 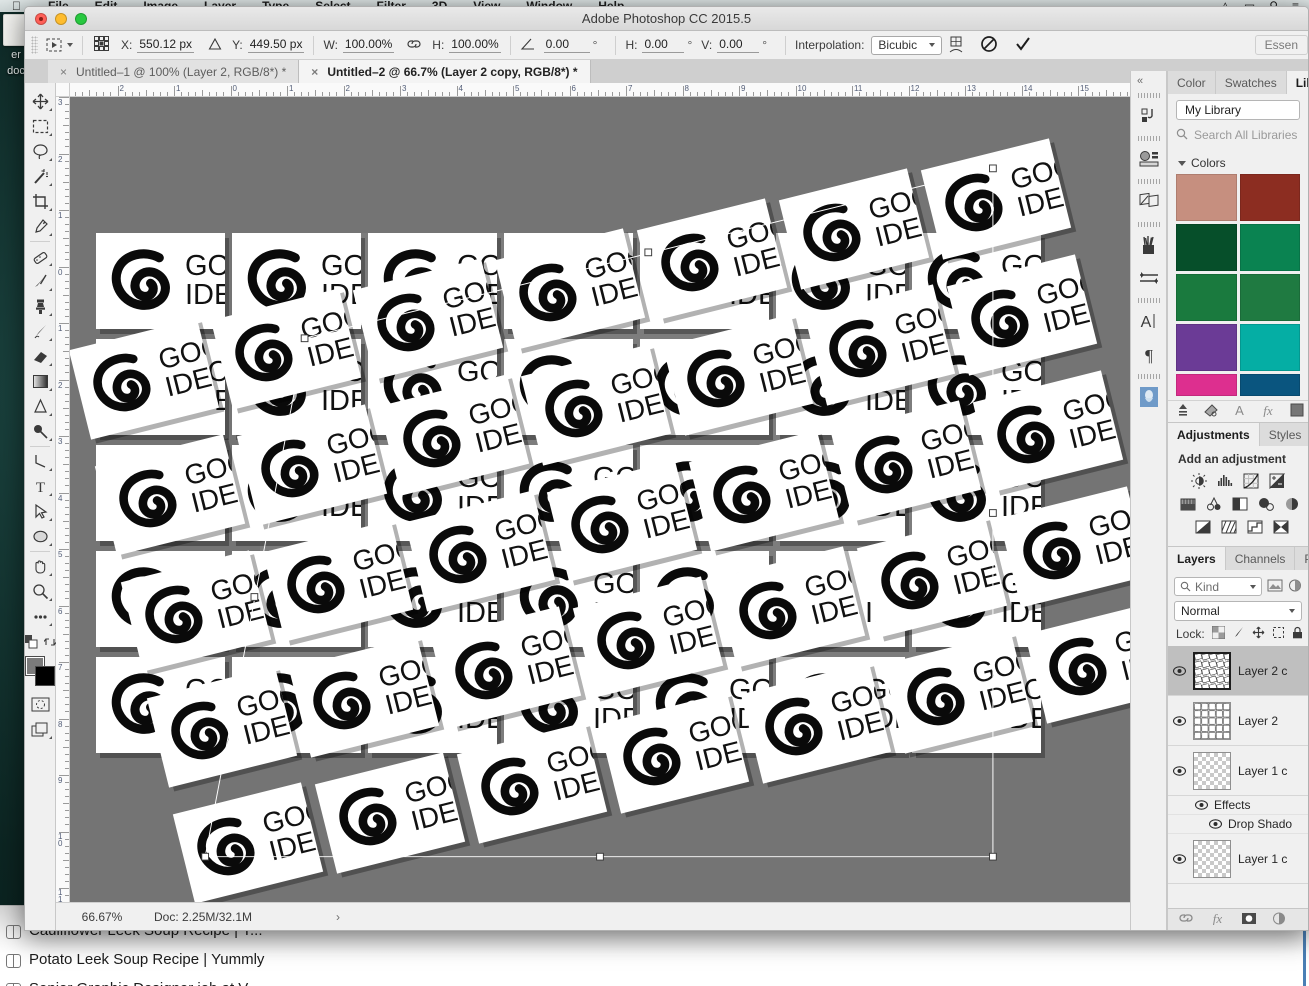 I want to click on curves-icon, so click(x=1250, y=481).